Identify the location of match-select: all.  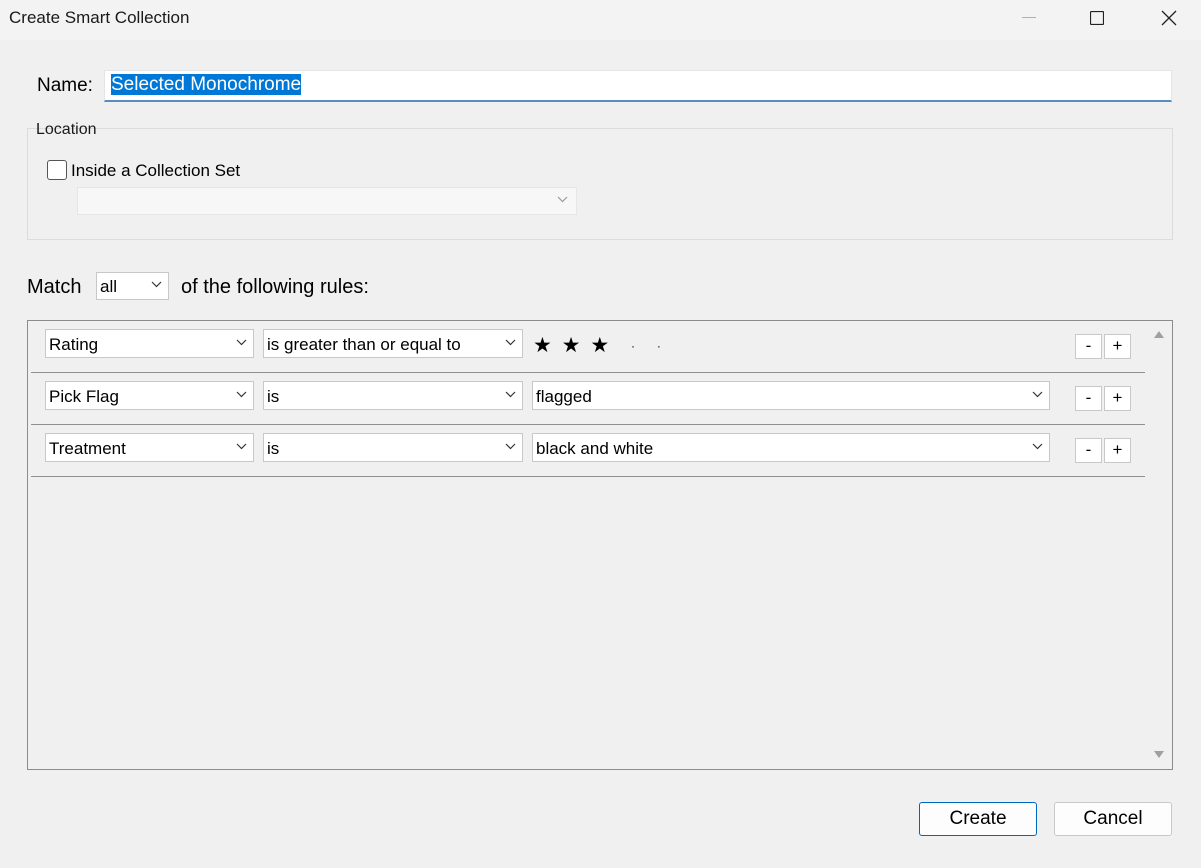
(132, 286).